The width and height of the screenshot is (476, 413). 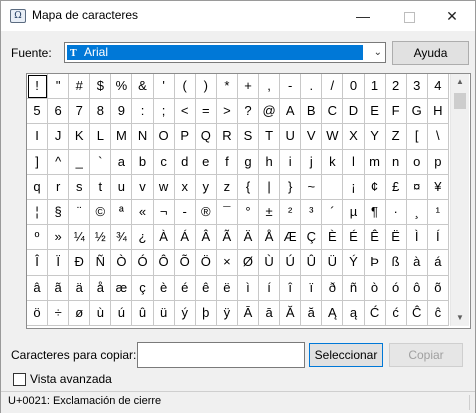 What do you see at coordinates (164, 87) in the screenshot?
I see `character-cell: '` at bounding box center [164, 87].